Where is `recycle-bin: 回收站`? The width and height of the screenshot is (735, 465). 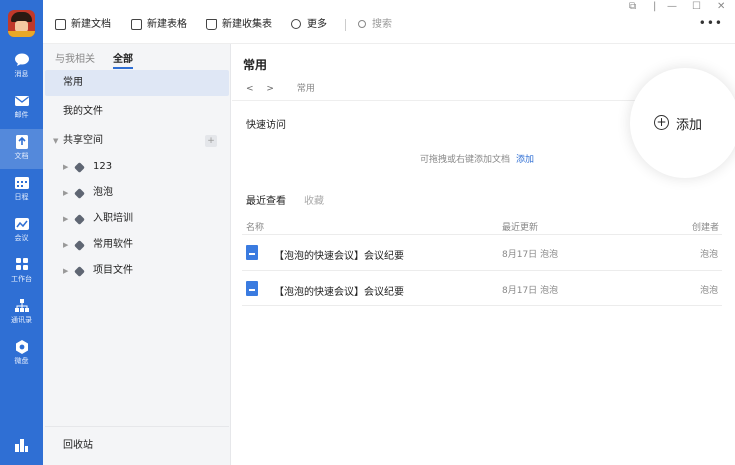 recycle-bin: 回收站 is located at coordinates (137, 445).